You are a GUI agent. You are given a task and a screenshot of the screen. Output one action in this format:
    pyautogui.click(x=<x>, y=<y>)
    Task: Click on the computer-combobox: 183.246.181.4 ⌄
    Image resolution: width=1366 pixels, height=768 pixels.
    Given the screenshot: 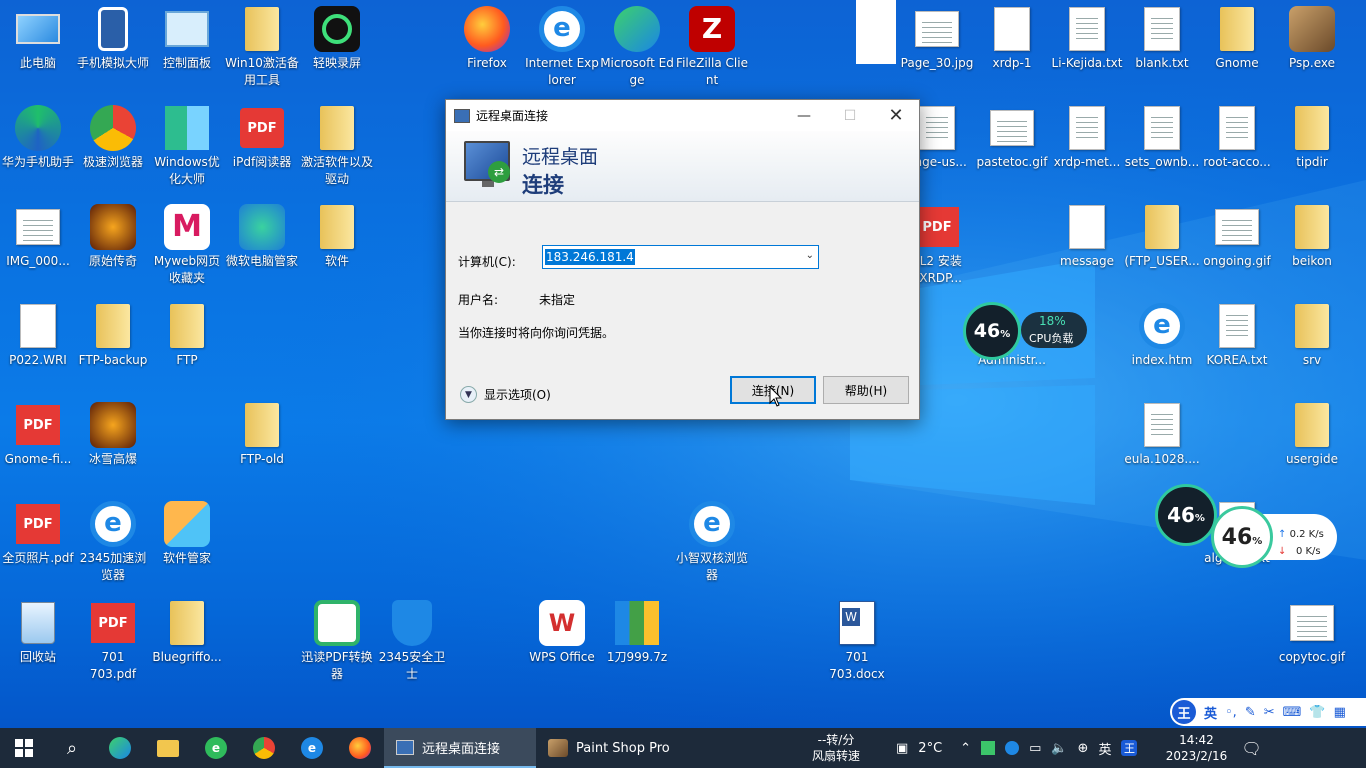 What is the action you would take?
    pyautogui.click(x=680, y=257)
    